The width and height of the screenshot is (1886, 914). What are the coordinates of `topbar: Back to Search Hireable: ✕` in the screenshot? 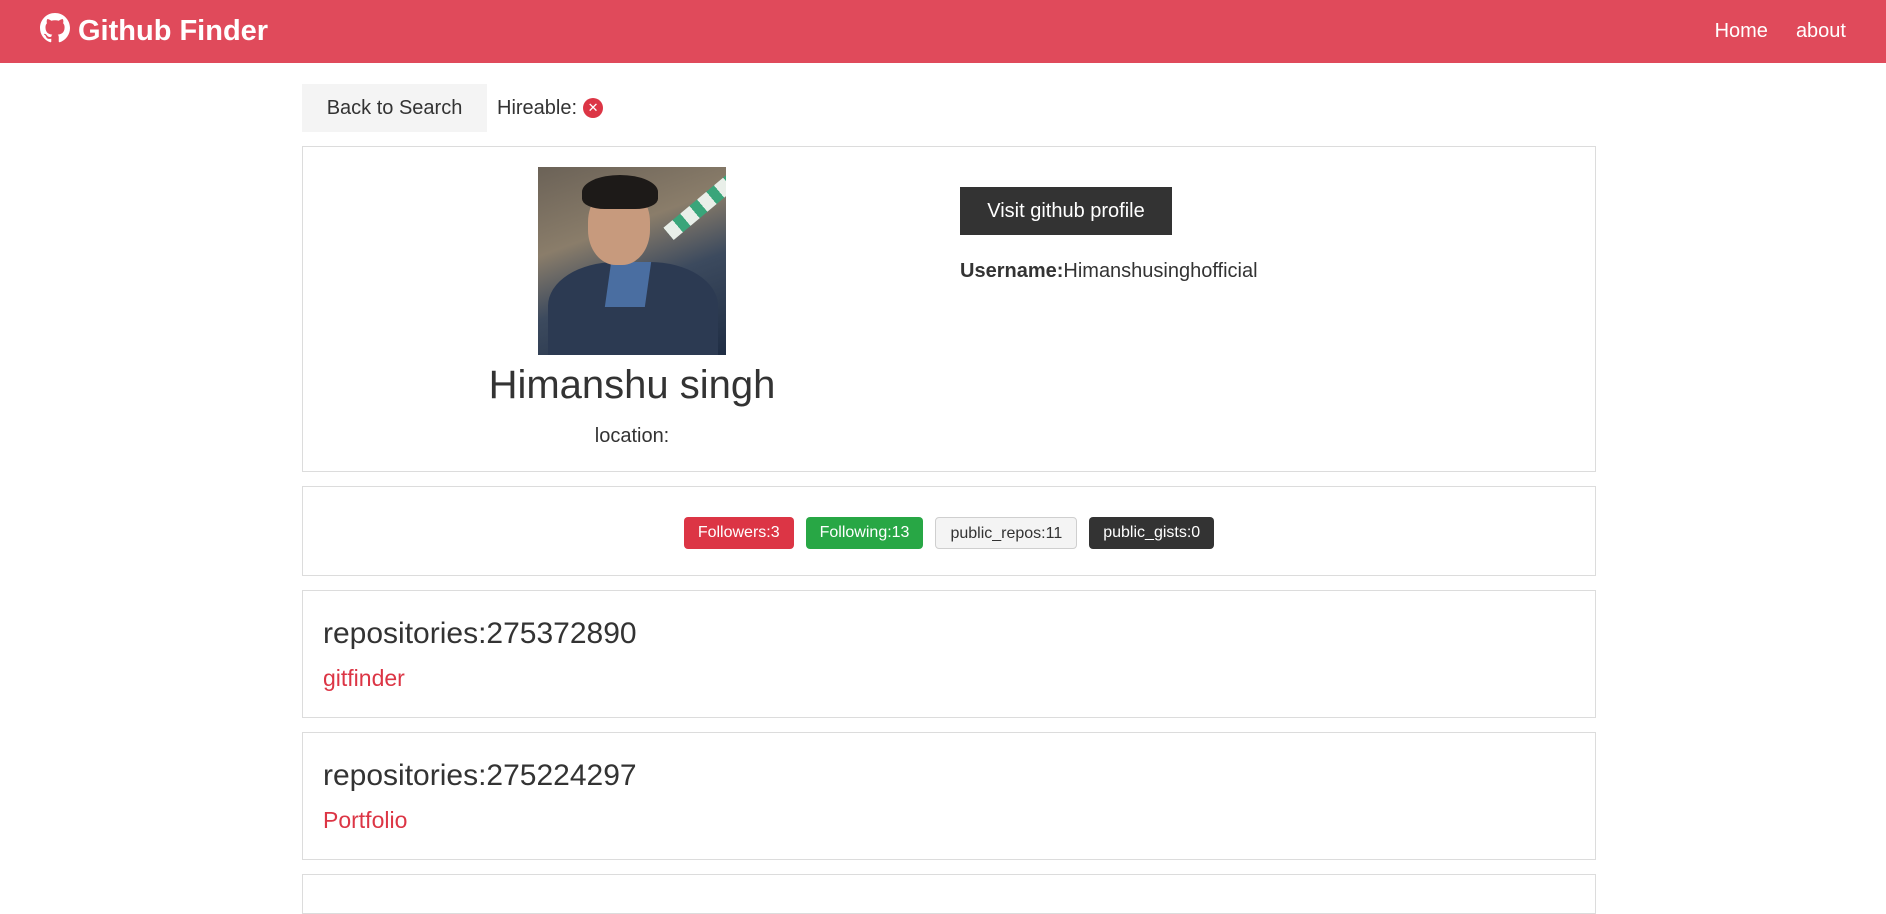 It's located at (453, 108).